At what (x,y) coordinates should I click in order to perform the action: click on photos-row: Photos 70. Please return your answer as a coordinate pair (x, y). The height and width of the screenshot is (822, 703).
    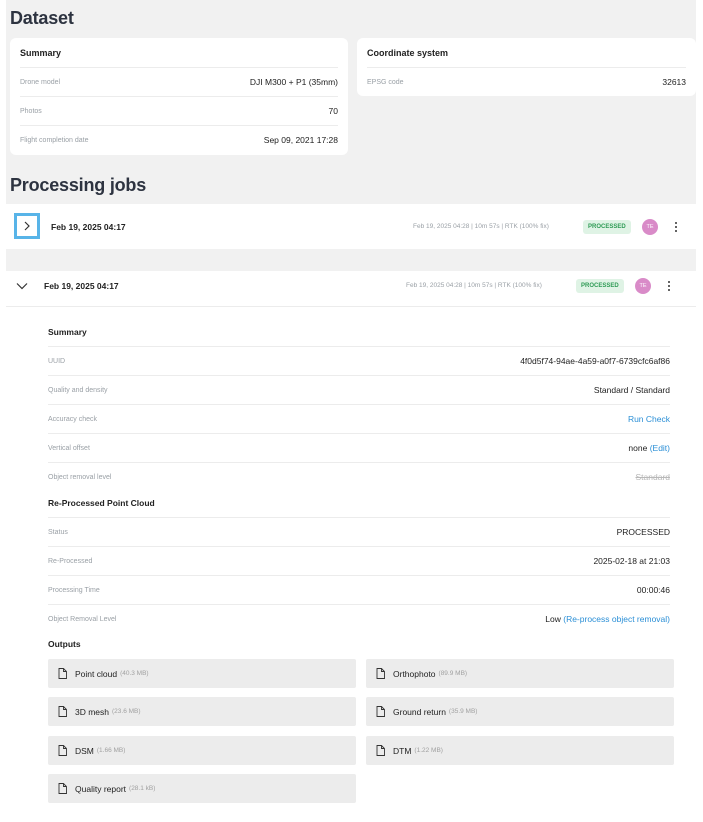
    Looking at the image, I should click on (179, 110).